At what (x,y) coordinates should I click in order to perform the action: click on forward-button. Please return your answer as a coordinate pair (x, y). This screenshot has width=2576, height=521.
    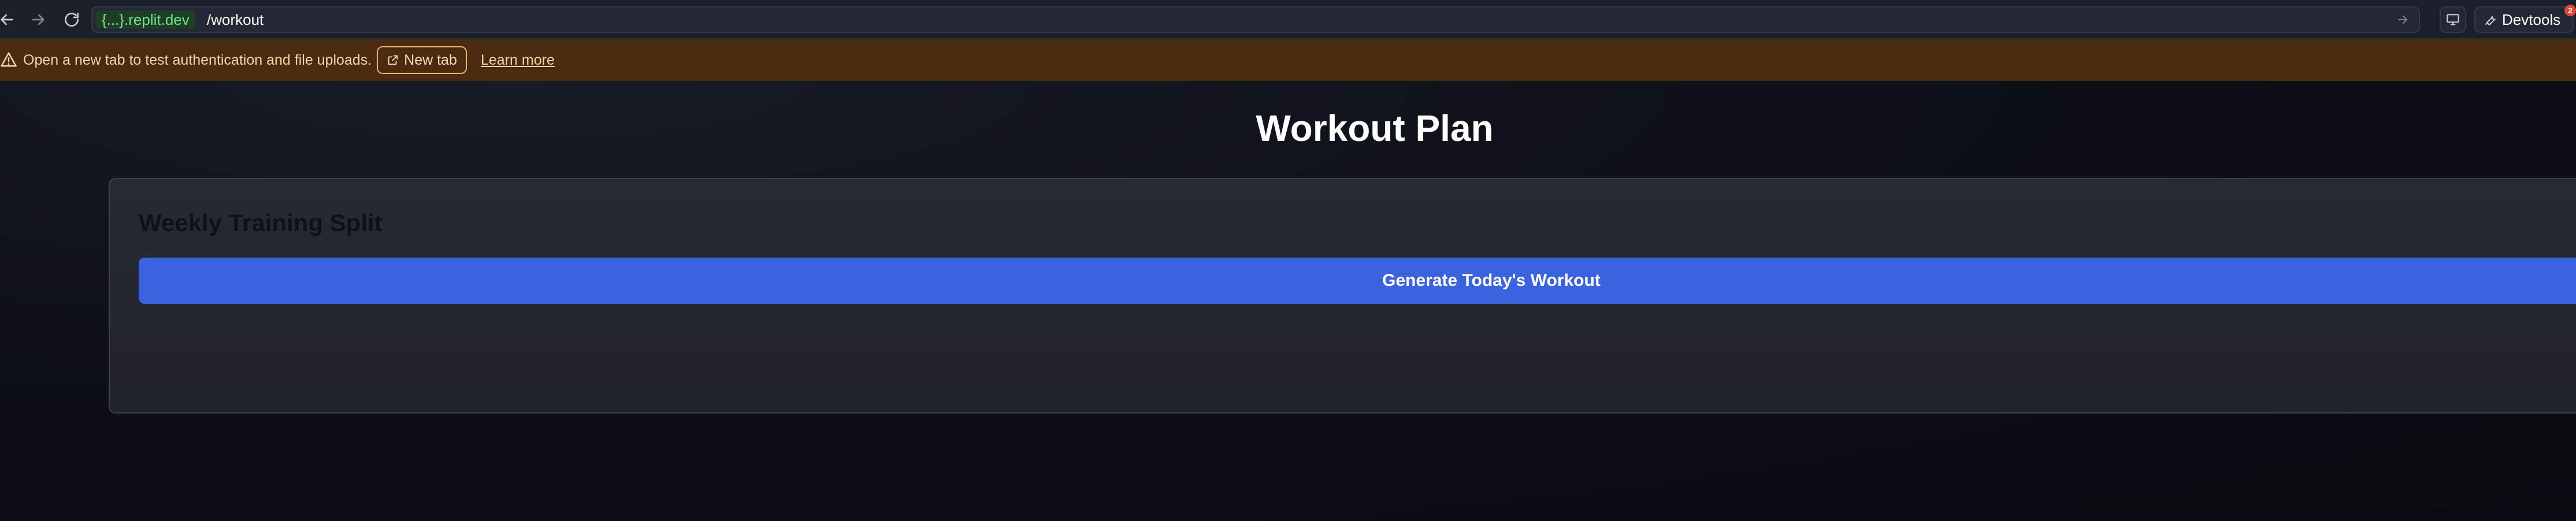
    Looking at the image, I should click on (38, 19).